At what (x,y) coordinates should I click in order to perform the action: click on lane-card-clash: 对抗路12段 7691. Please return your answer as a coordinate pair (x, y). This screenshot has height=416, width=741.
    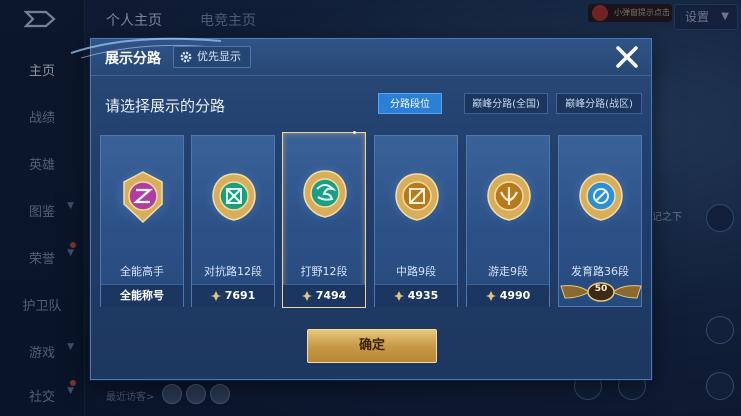
    Looking at the image, I should click on (233, 221).